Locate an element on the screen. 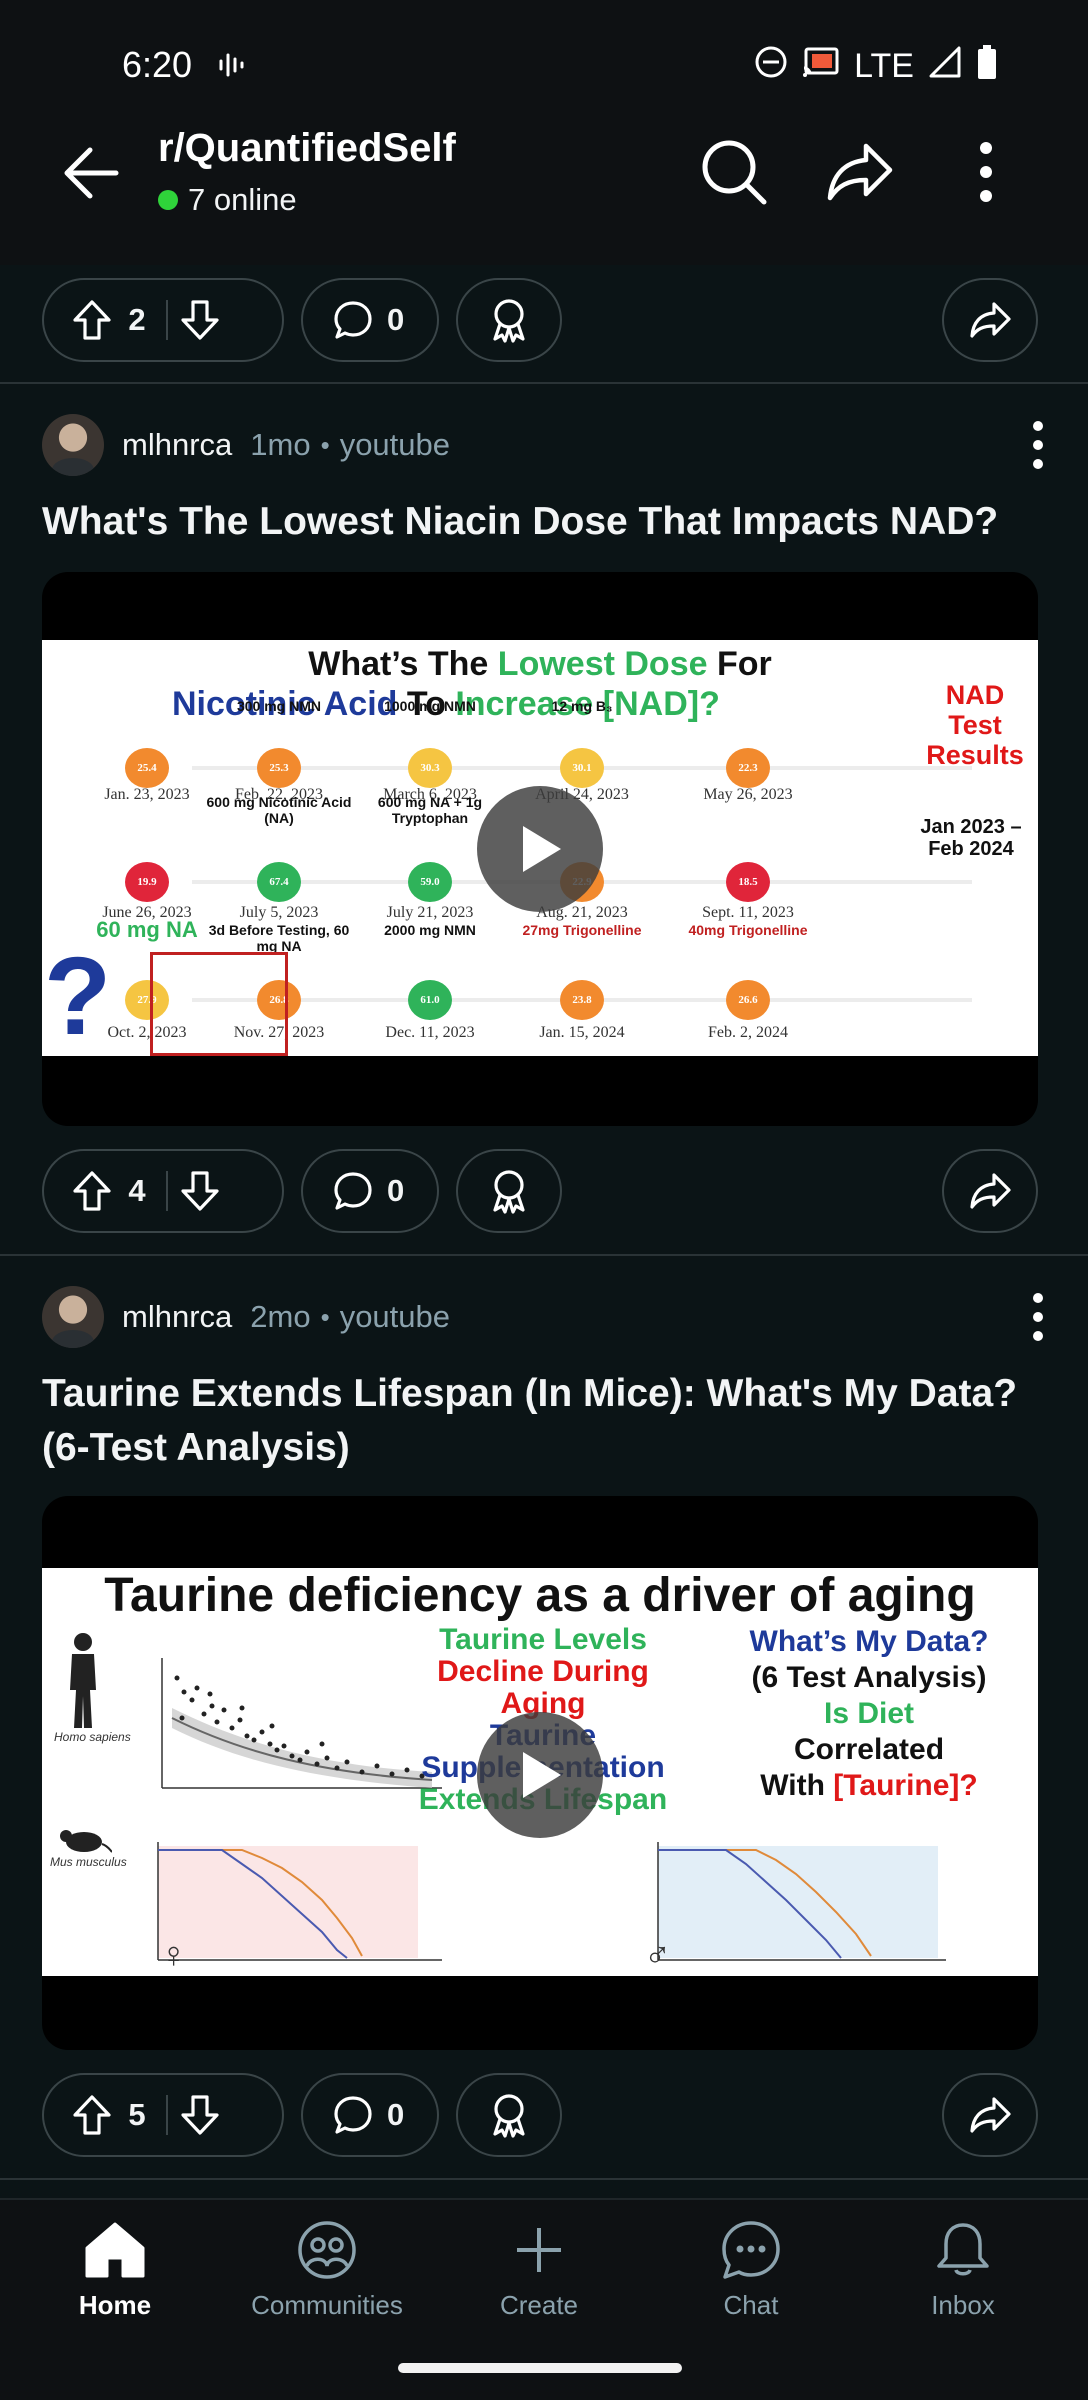 This screenshot has width=1088, height=2400. share-subreddit-button is located at coordinates (860, 172).